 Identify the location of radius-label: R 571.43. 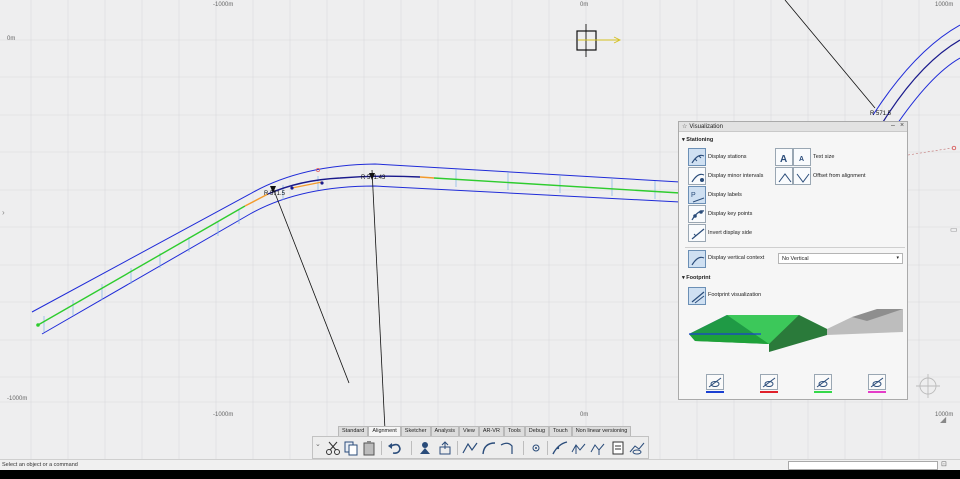
(373, 178).